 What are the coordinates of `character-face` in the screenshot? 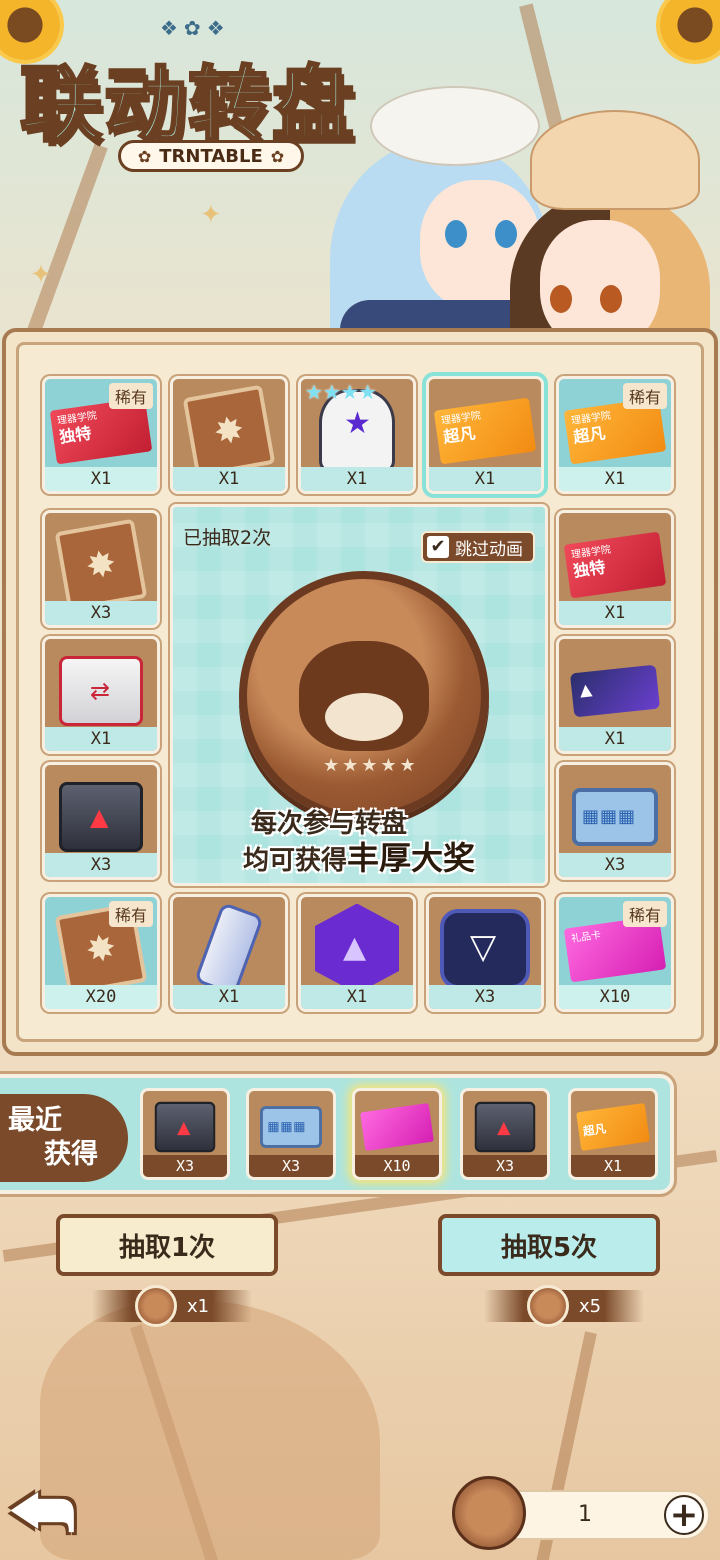 It's located at (600, 277).